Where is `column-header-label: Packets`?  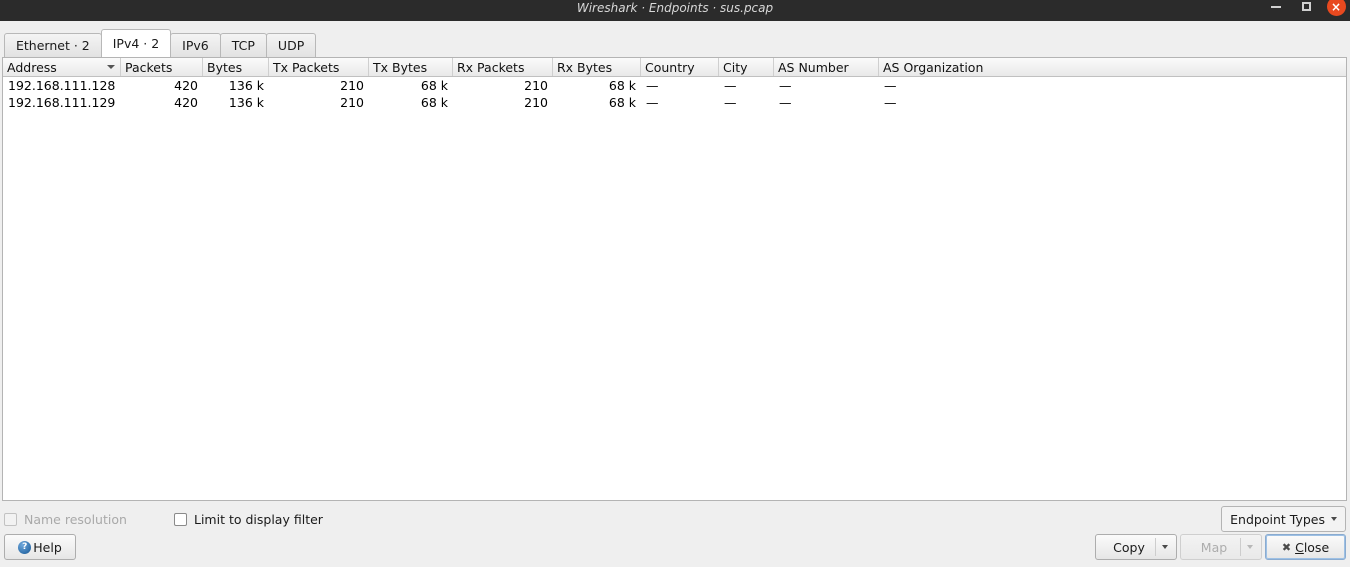
column-header-label: Packets is located at coordinates (149, 67).